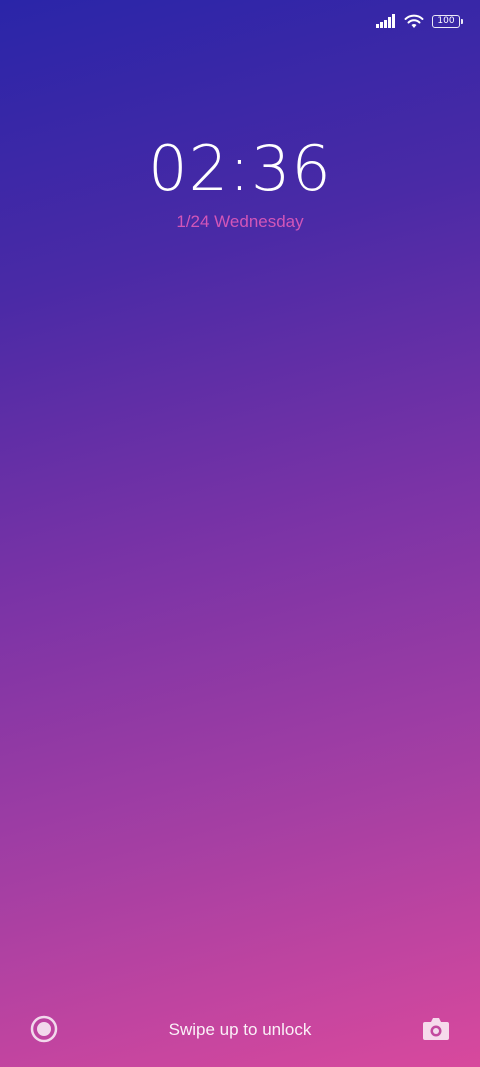 Image resolution: width=480 pixels, height=1067 pixels. Describe the element at coordinates (240, 221) in the screenshot. I see `lock-date: 1/24 Wednesday` at that location.